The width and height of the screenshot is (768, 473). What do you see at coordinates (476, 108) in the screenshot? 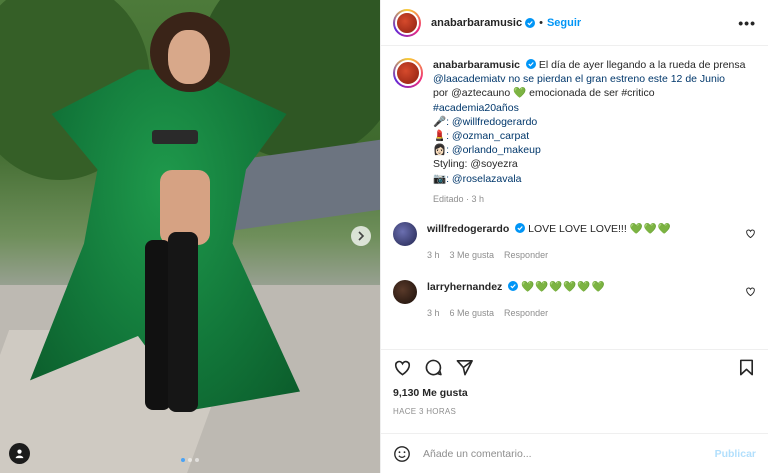
I see `hashtag-link: #academia20años` at bounding box center [476, 108].